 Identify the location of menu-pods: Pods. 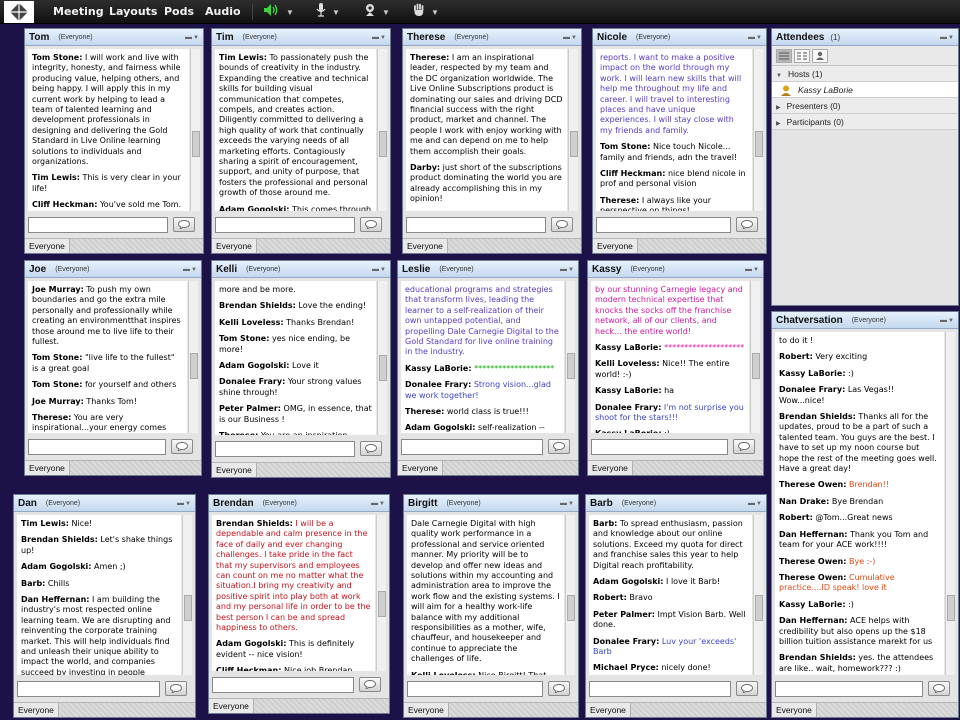
(179, 12).